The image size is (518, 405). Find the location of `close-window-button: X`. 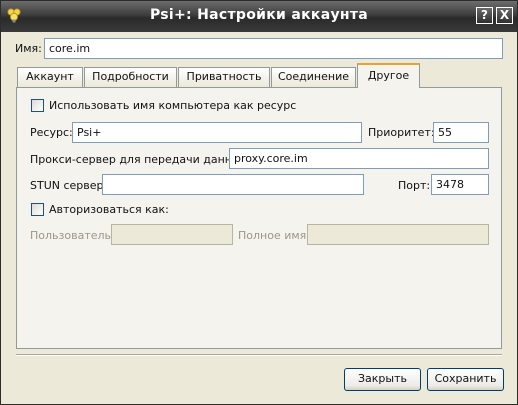

close-window-button: X is located at coordinates (504, 15).